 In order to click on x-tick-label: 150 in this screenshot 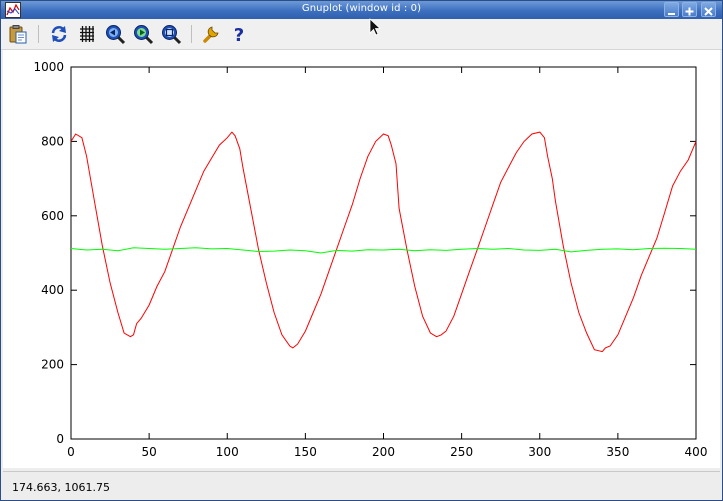, I will do `click(305, 452)`.